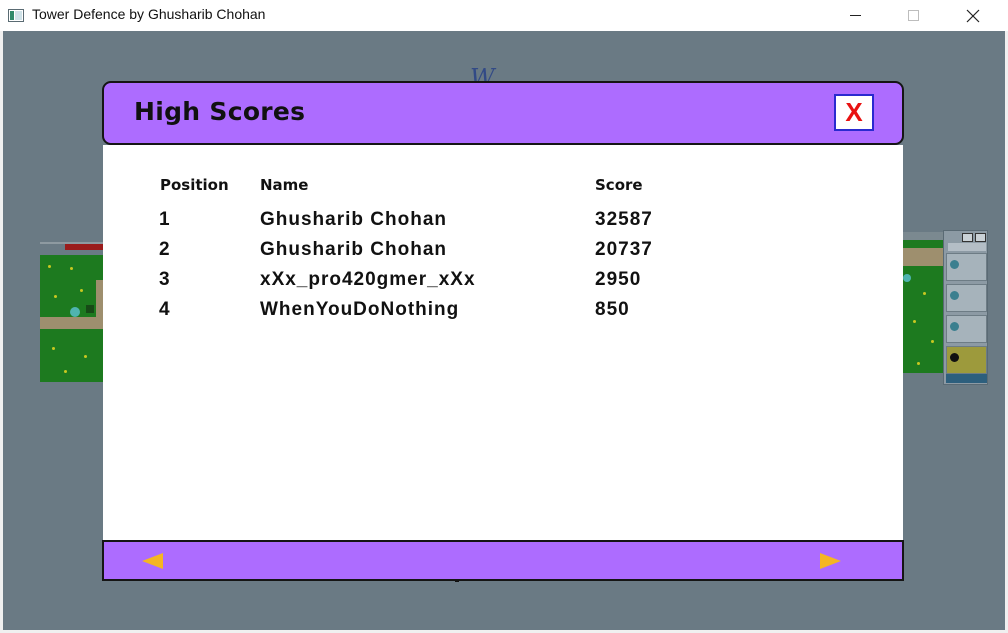 This screenshot has width=1008, height=633. I want to click on close-button-label: X, so click(854, 112).